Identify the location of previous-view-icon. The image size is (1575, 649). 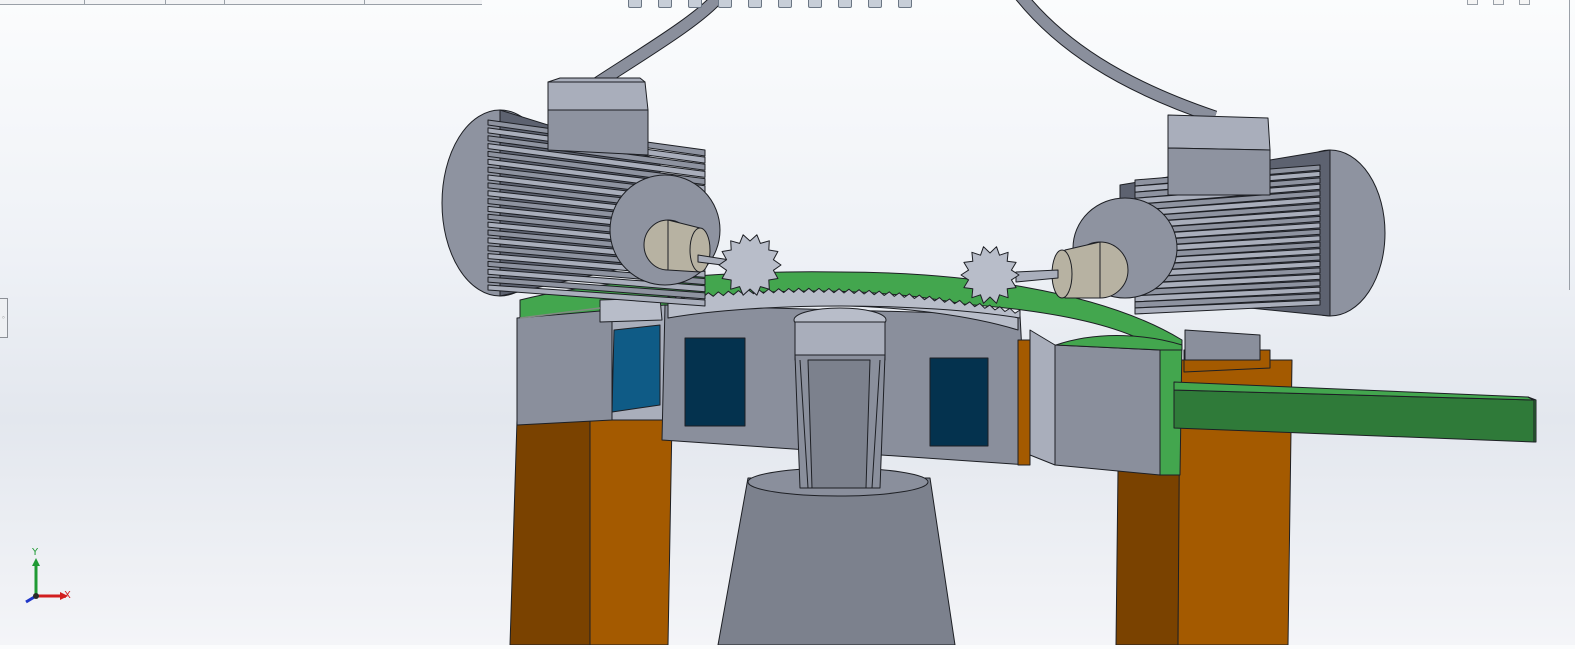
(695, 4).